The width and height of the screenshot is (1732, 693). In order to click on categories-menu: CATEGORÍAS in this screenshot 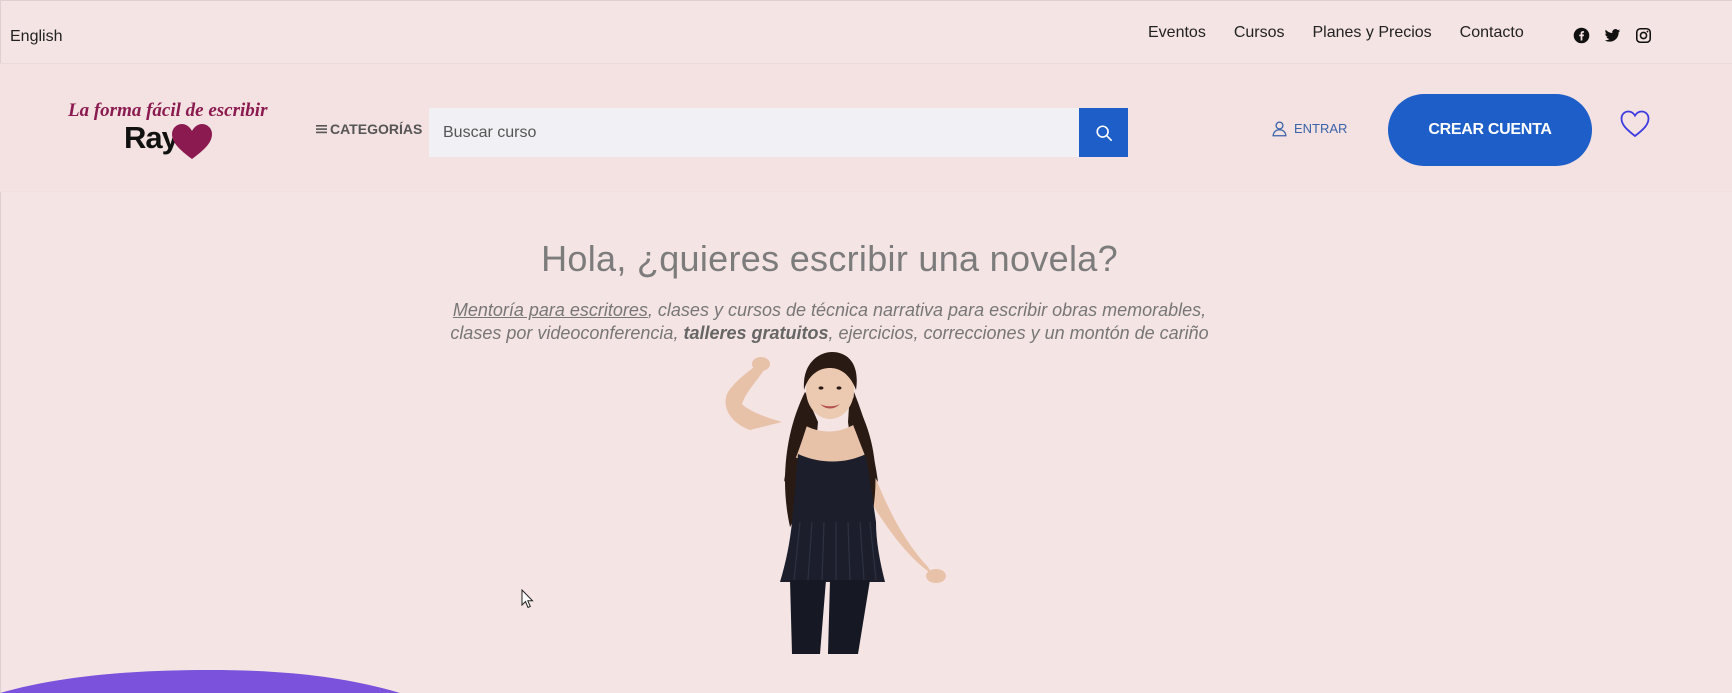, I will do `click(369, 129)`.